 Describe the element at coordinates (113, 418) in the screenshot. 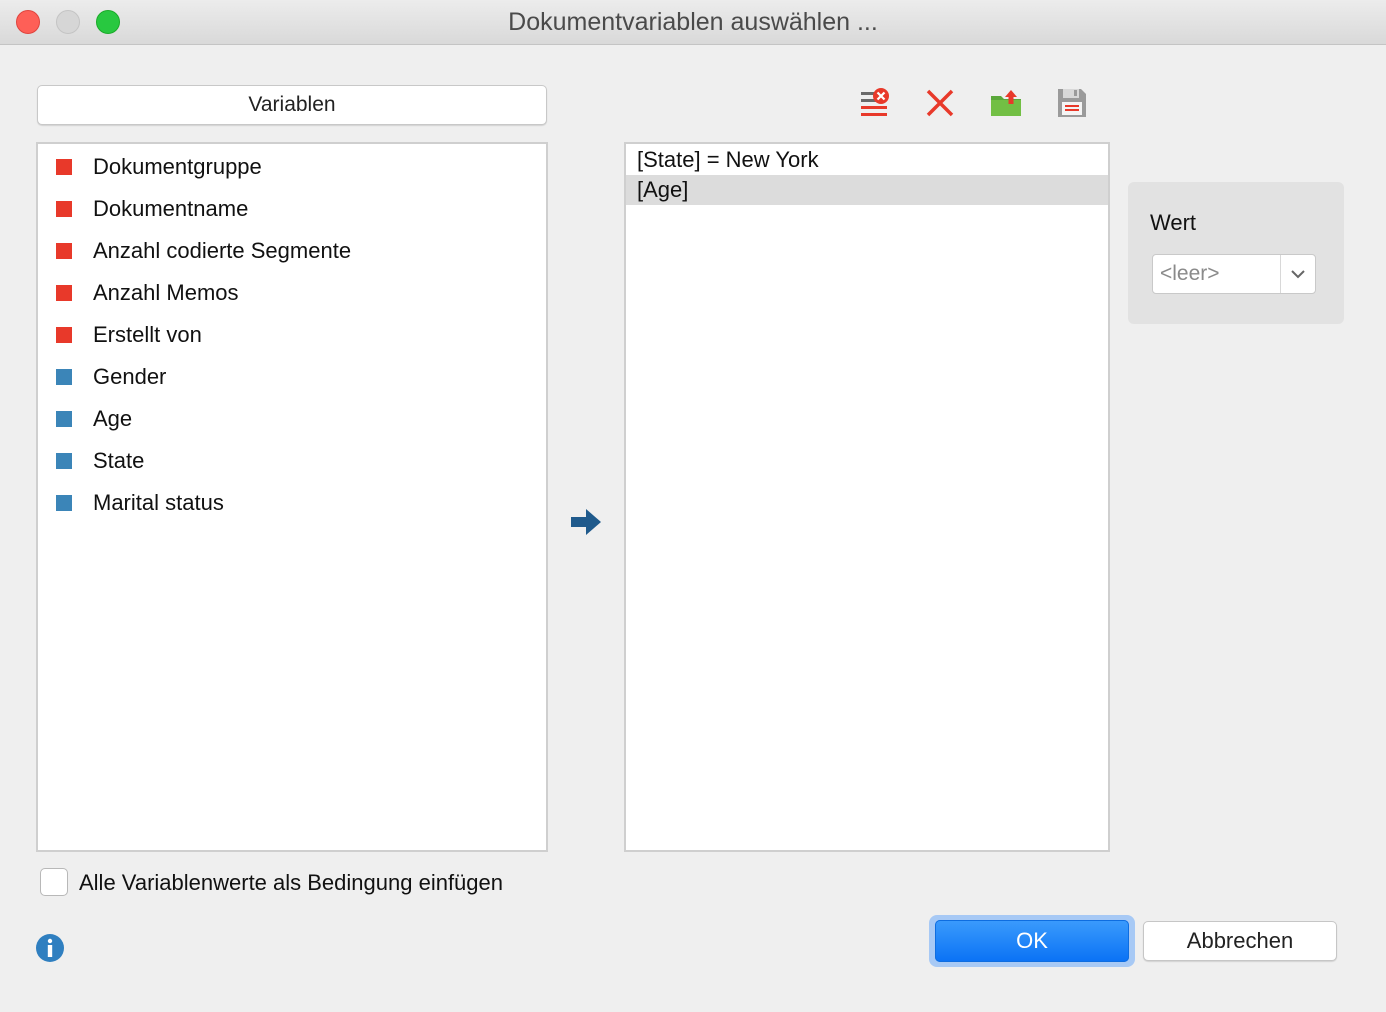

I see `variable-label: Age` at that location.